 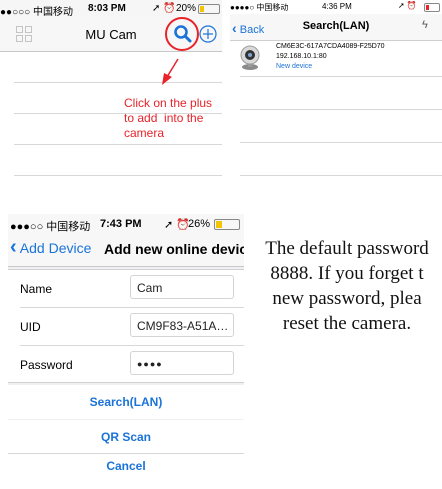 What do you see at coordinates (294, 66) in the screenshot?
I see `device-status: New device` at bounding box center [294, 66].